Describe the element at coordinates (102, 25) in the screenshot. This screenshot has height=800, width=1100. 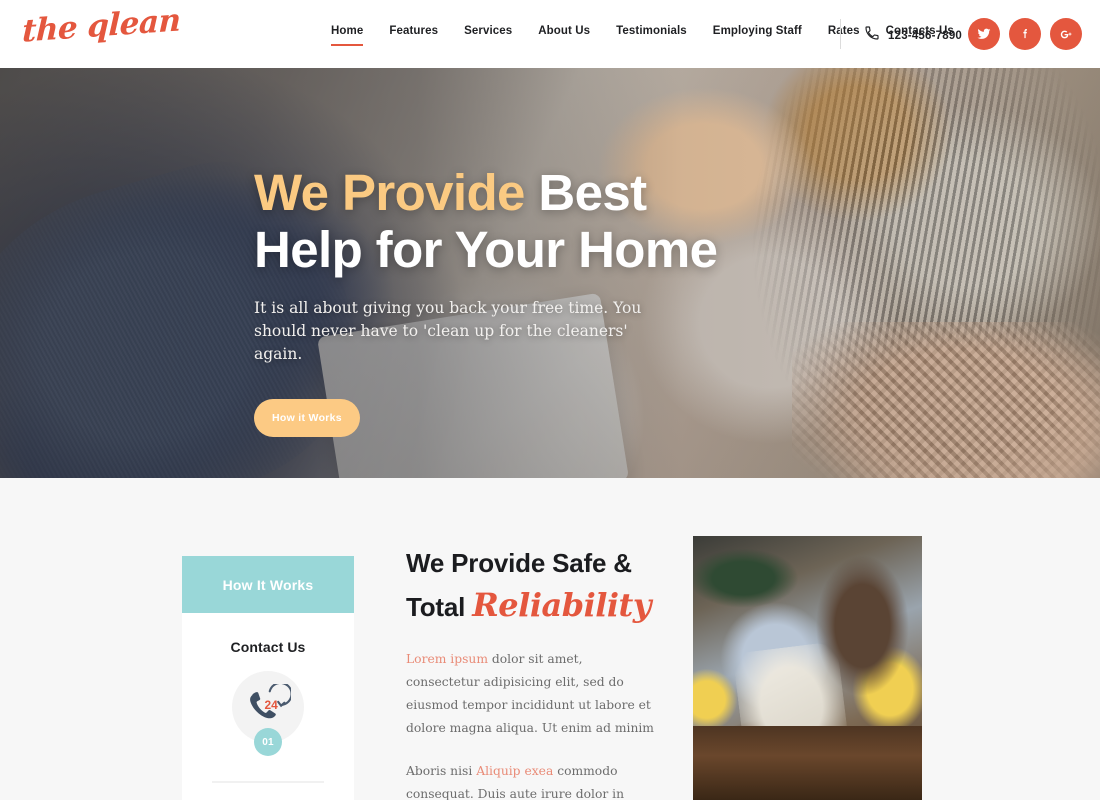
I see `site-logo: the qlean` at that location.